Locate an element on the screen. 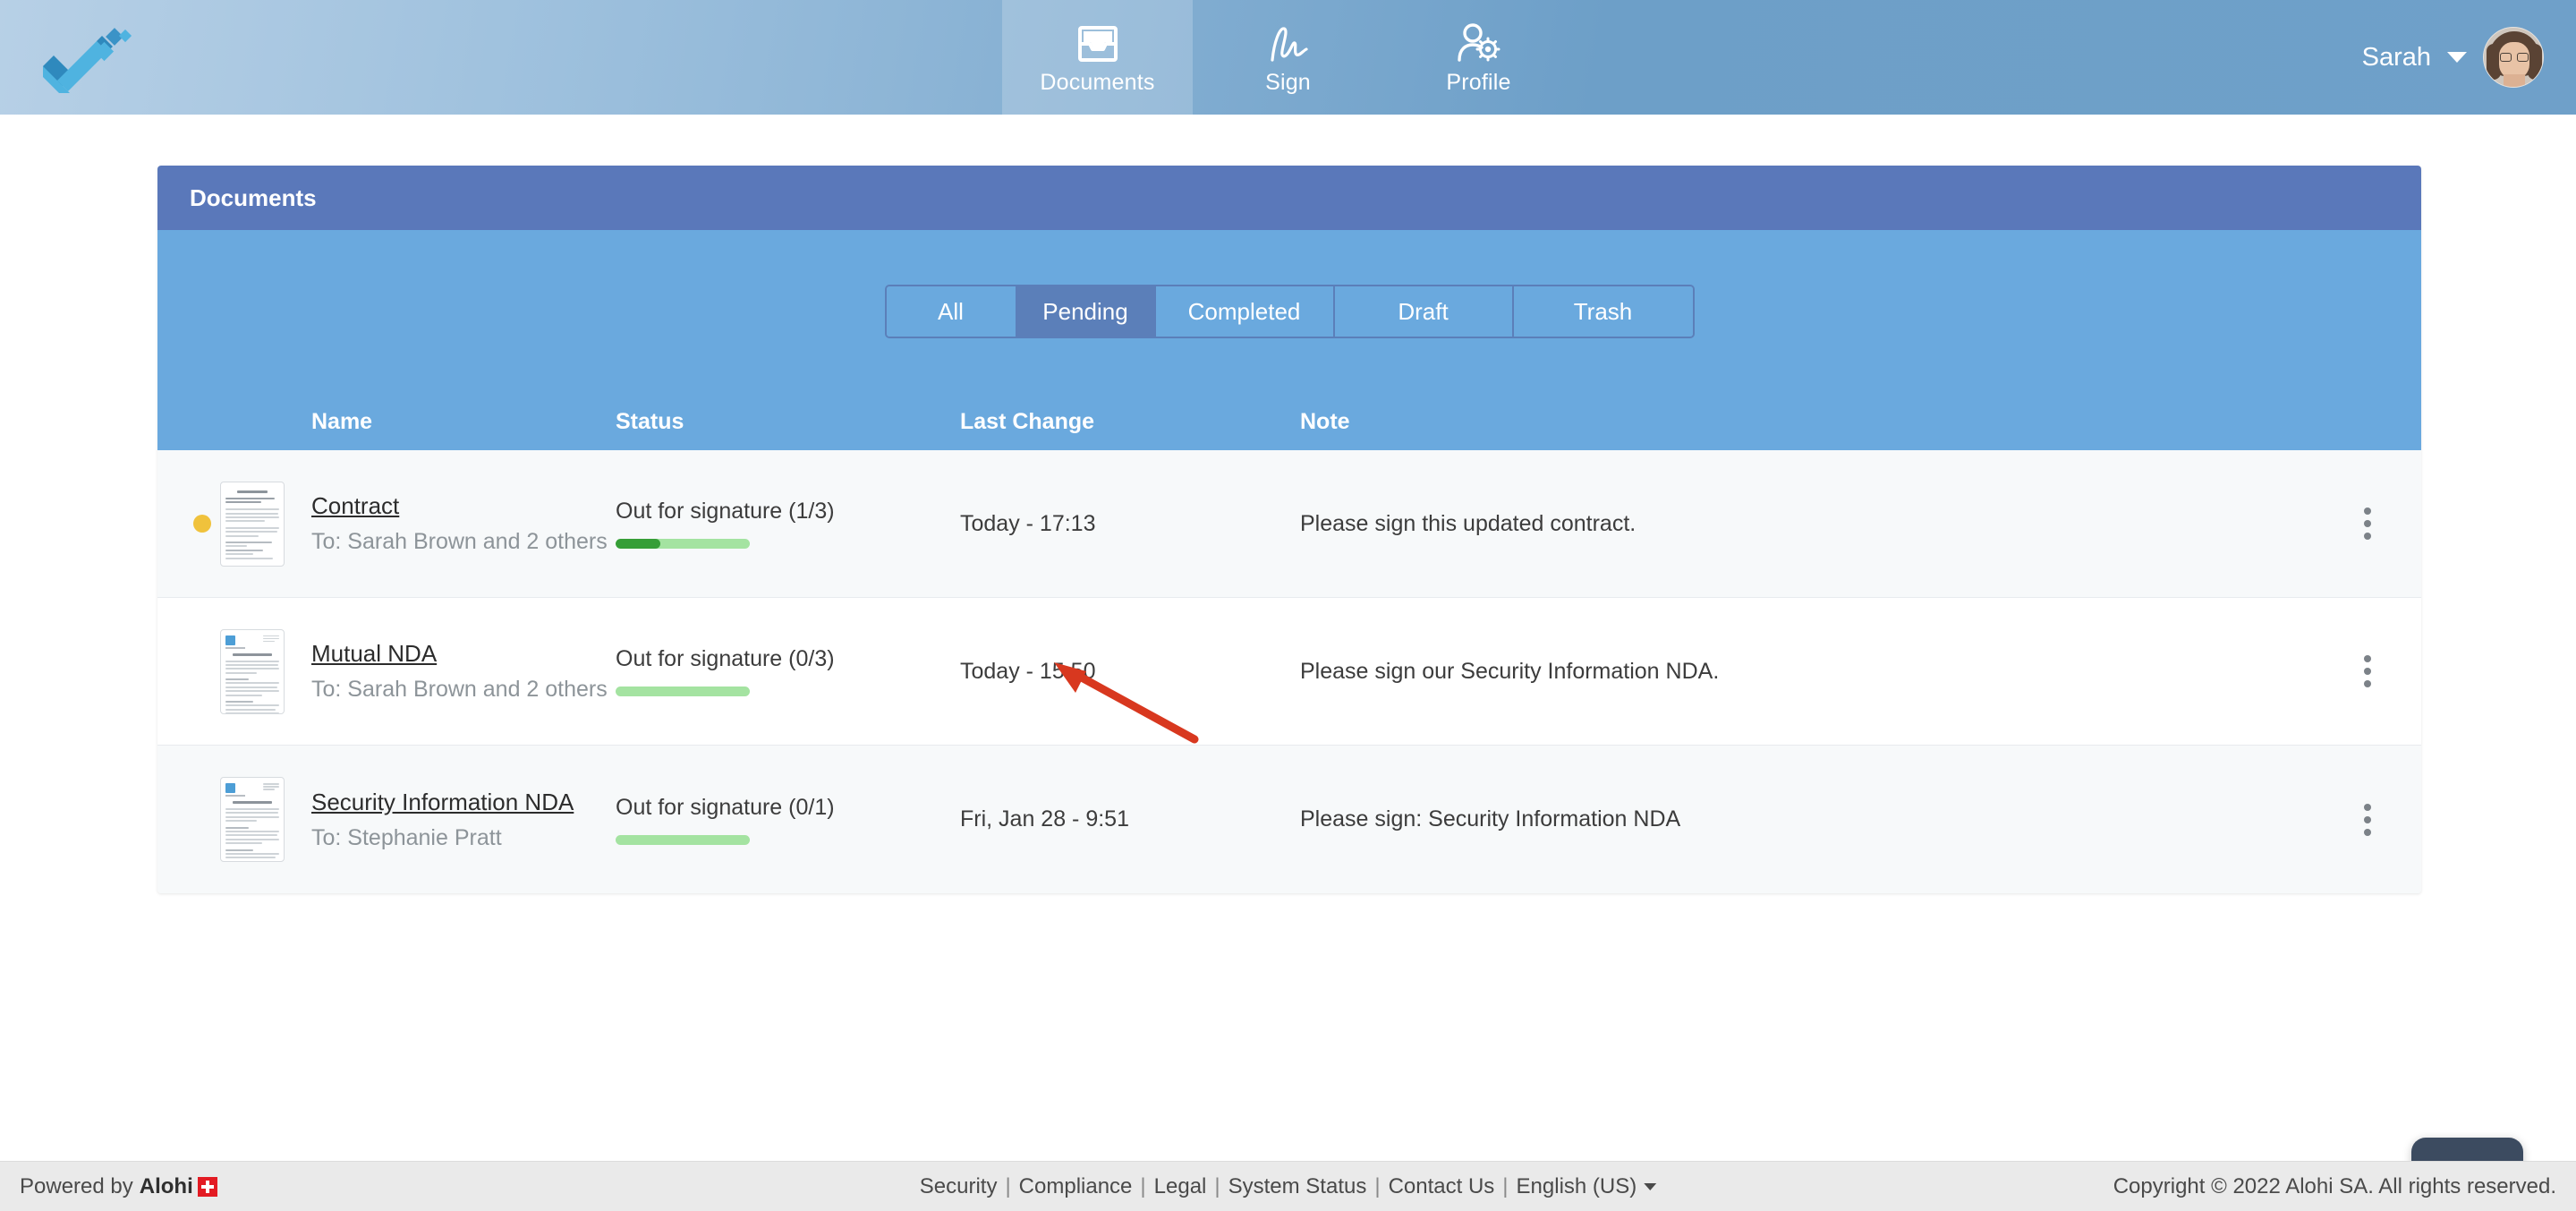 This screenshot has width=2576, height=1211. document-recipients: To: Stephanie Pratt is located at coordinates (406, 837).